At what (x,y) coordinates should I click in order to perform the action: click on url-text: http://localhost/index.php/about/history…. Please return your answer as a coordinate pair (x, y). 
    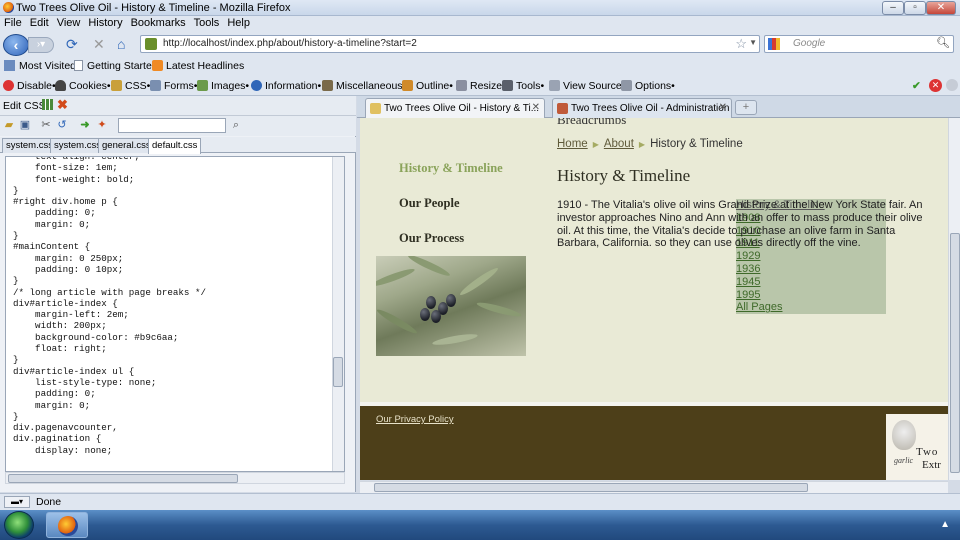
    Looking at the image, I should click on (290, 43).